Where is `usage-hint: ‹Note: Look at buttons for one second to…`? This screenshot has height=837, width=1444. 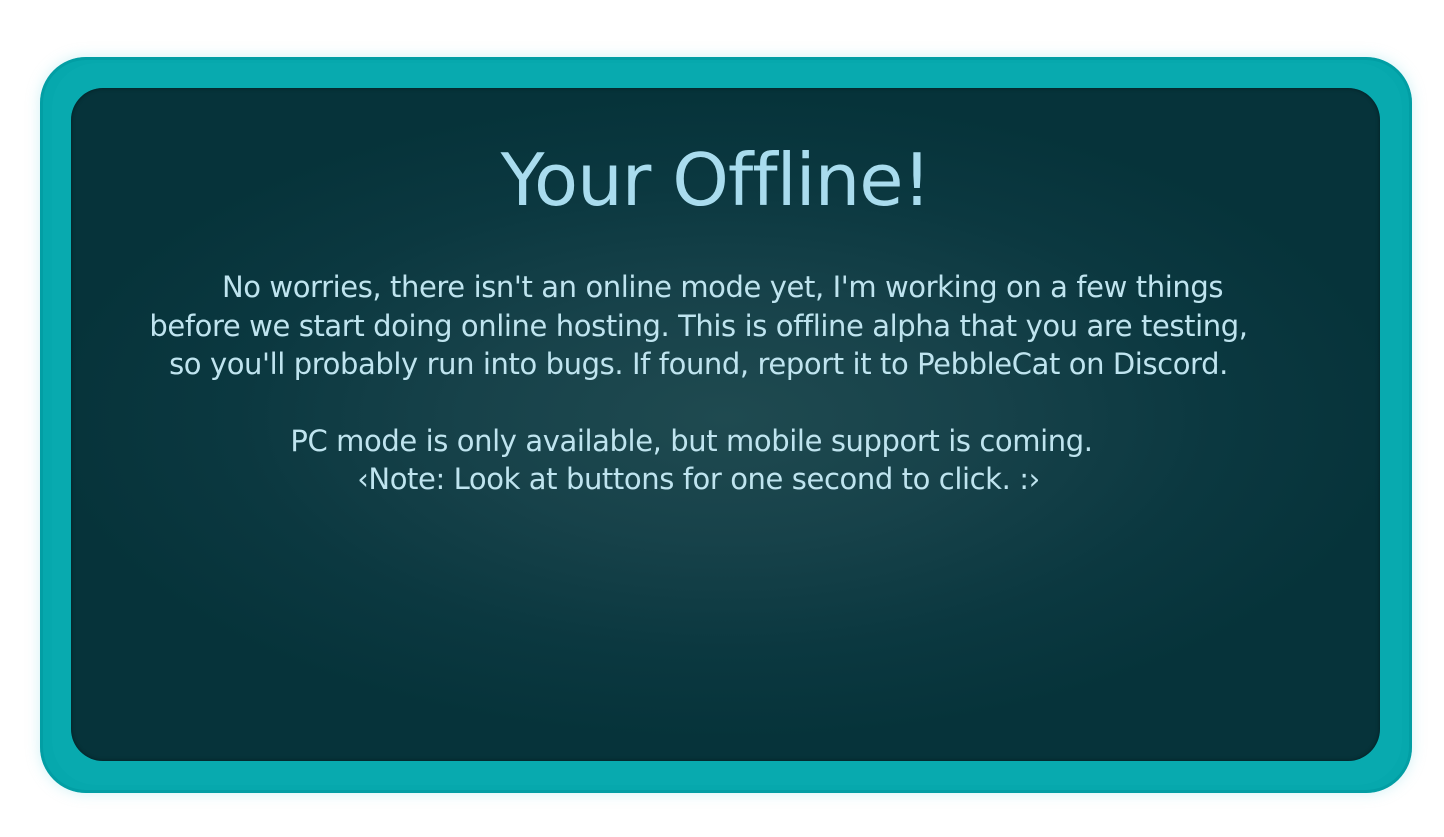
usage-hint: ‹Note: Look at buttons for one second to… is located at coordinates (698, 479).